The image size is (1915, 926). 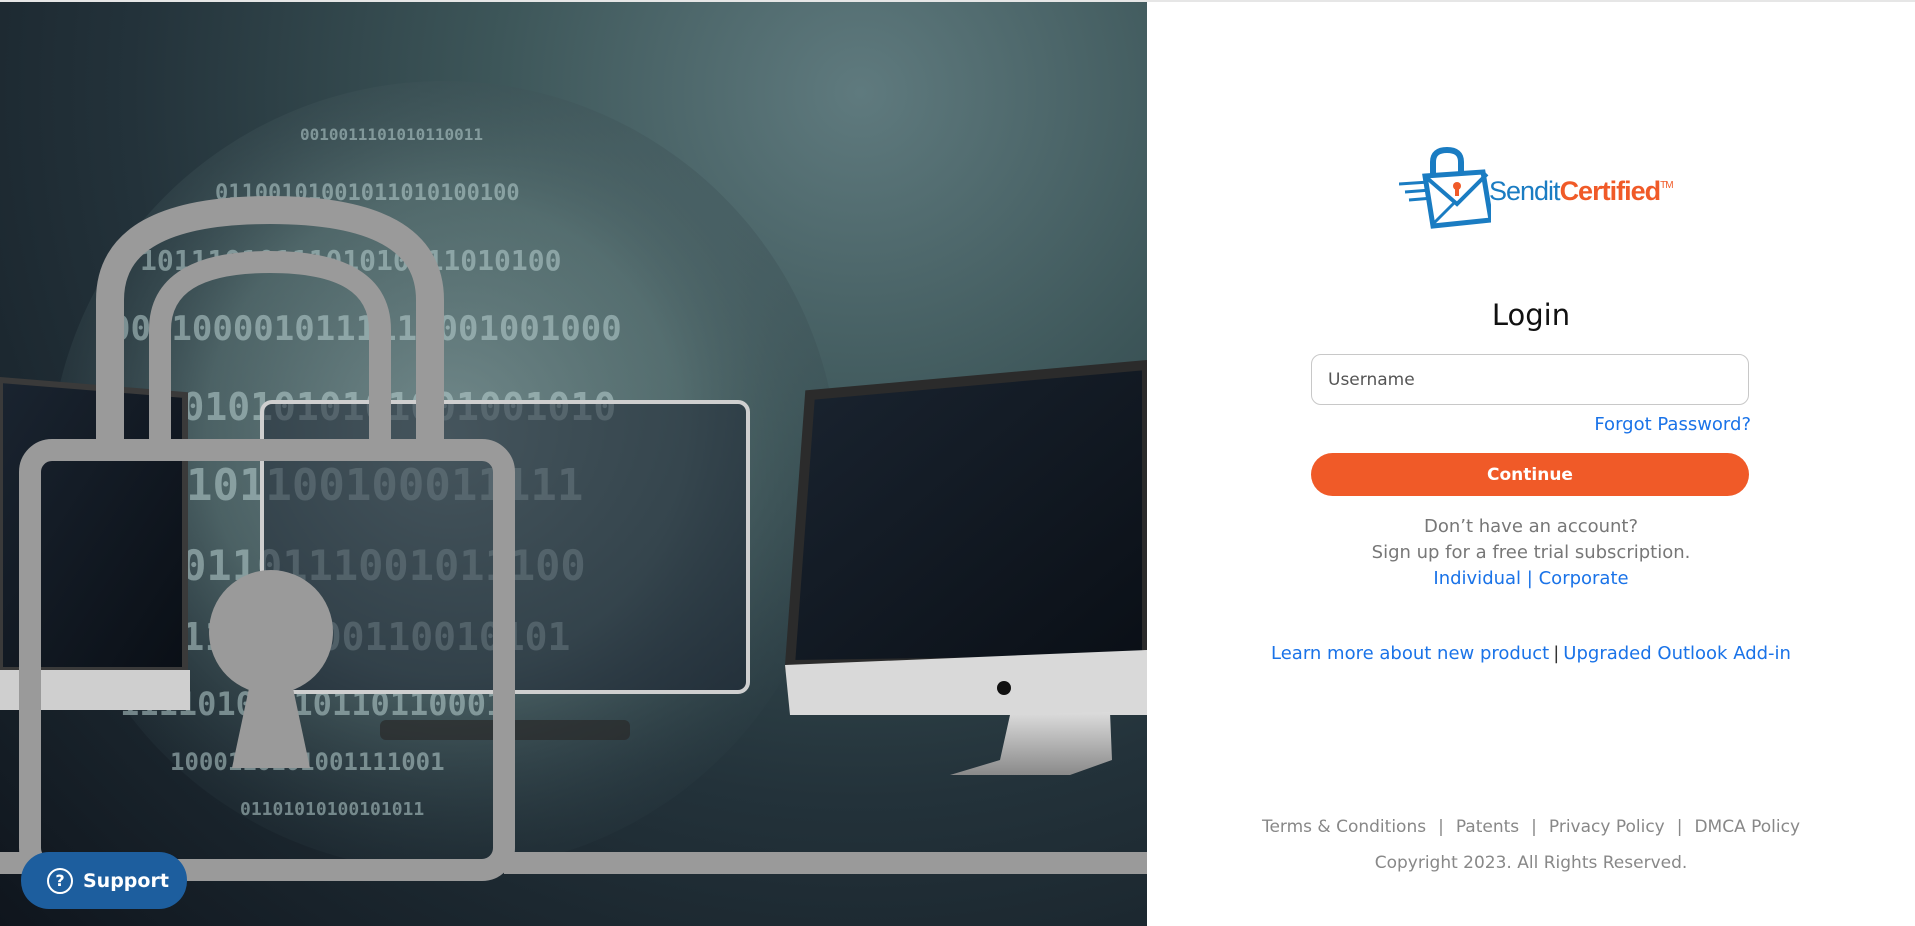 What do you see at coordinates (126, 880) in the screenshot?
I see `support-label: Support` at bounding box center [126, 880].